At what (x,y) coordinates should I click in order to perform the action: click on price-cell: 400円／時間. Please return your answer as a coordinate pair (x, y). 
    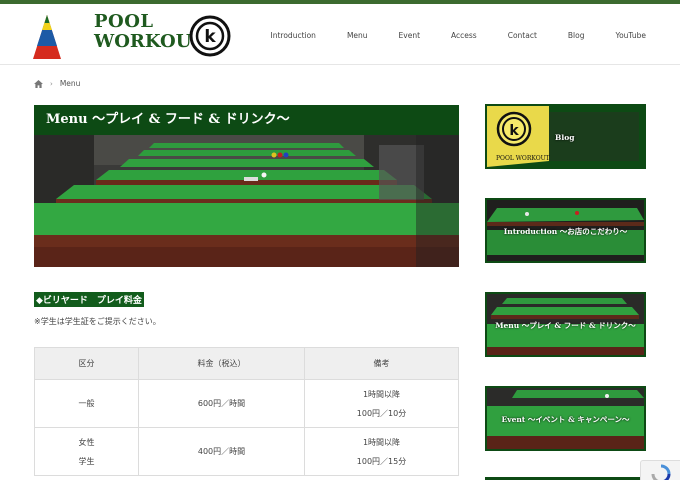
    Looking at the image, I should click on (221, 451).